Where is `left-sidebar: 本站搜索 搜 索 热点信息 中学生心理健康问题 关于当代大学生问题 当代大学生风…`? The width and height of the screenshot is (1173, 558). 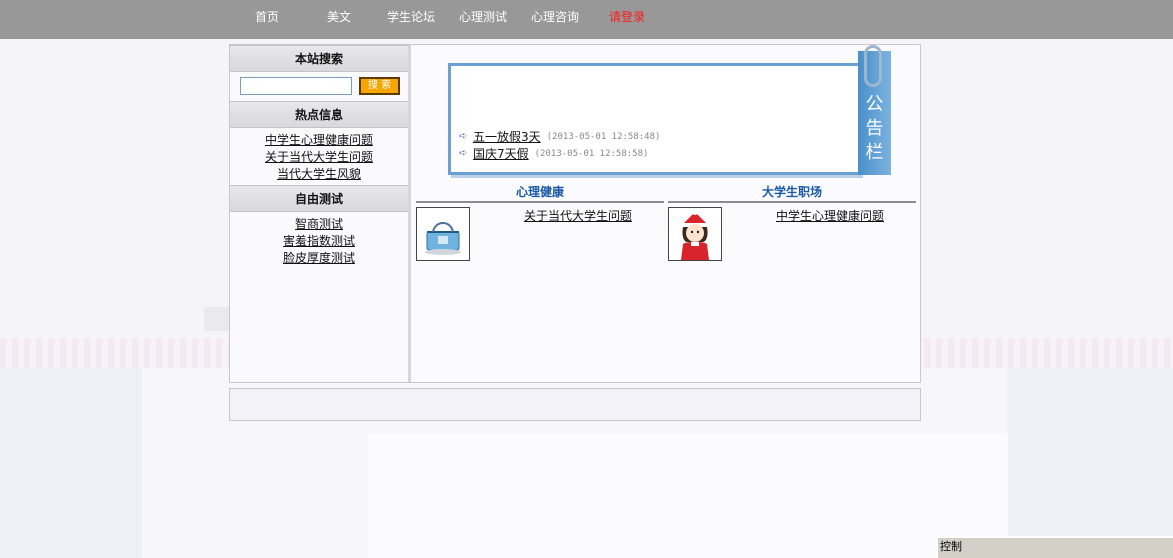 left-sidebar: 本站搜索 搜 索 热点信息 中学生心理健康问题 关于当代大学生问题 当代大学生风… is located at coordinates (320, 213).